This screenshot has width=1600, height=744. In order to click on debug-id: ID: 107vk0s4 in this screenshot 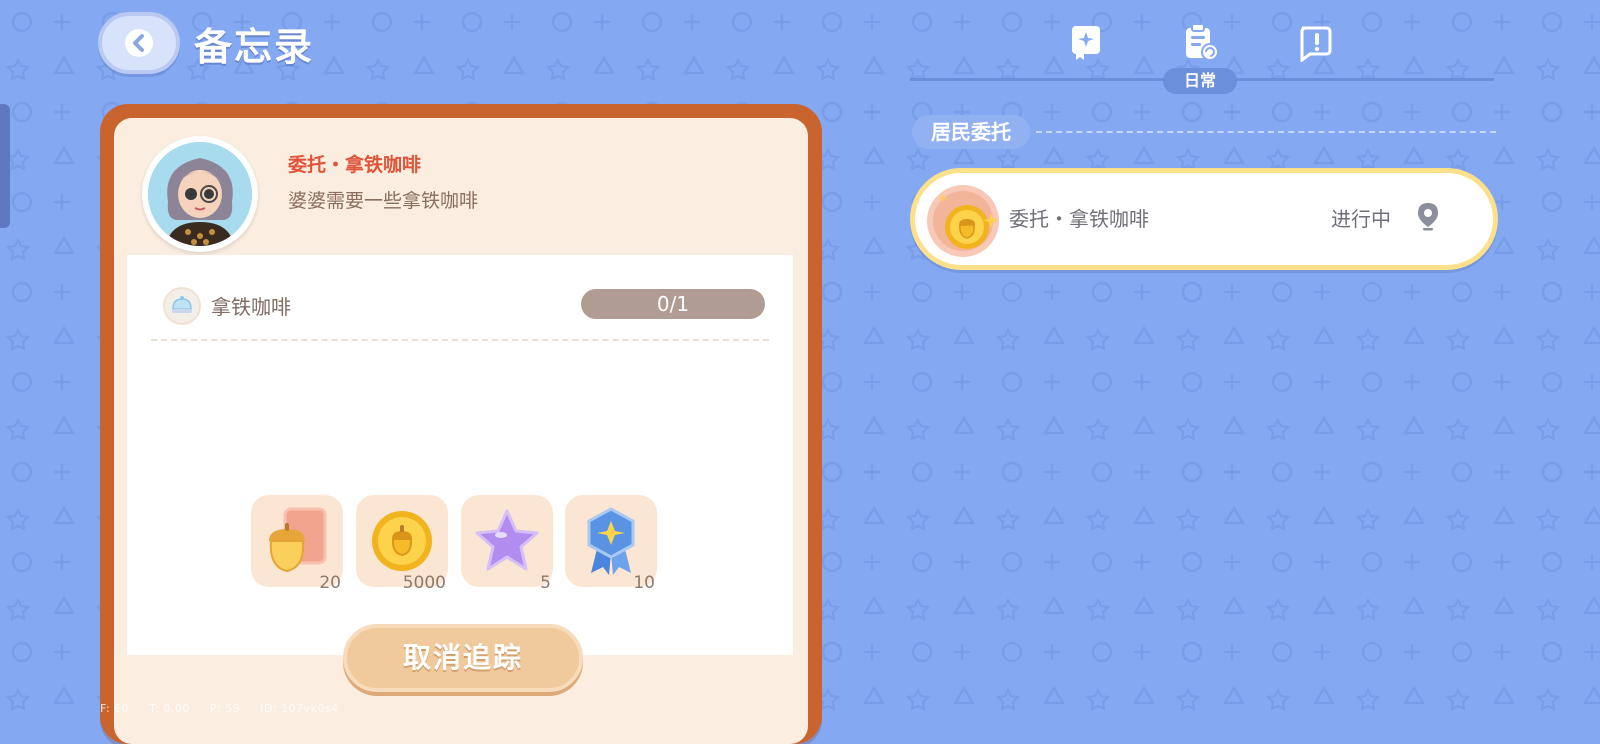, I will do `click(299, 708)`.